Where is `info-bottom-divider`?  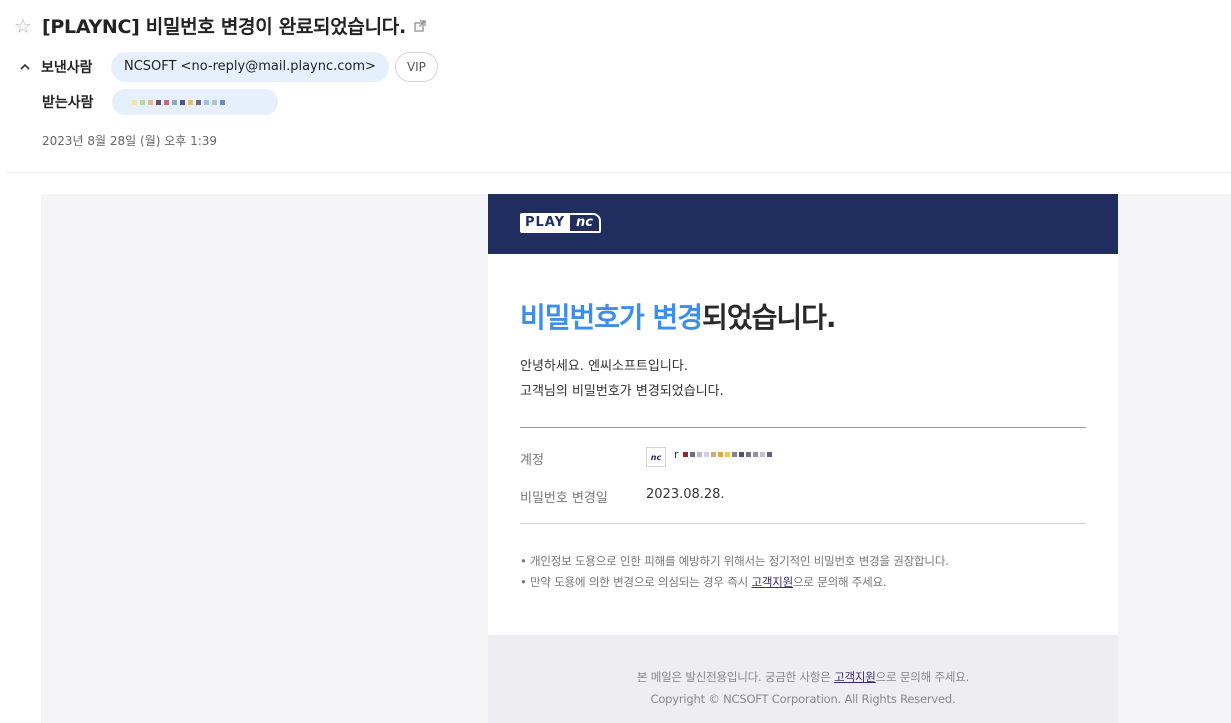 info-bottom-divider is located at coordinates (803, 523).